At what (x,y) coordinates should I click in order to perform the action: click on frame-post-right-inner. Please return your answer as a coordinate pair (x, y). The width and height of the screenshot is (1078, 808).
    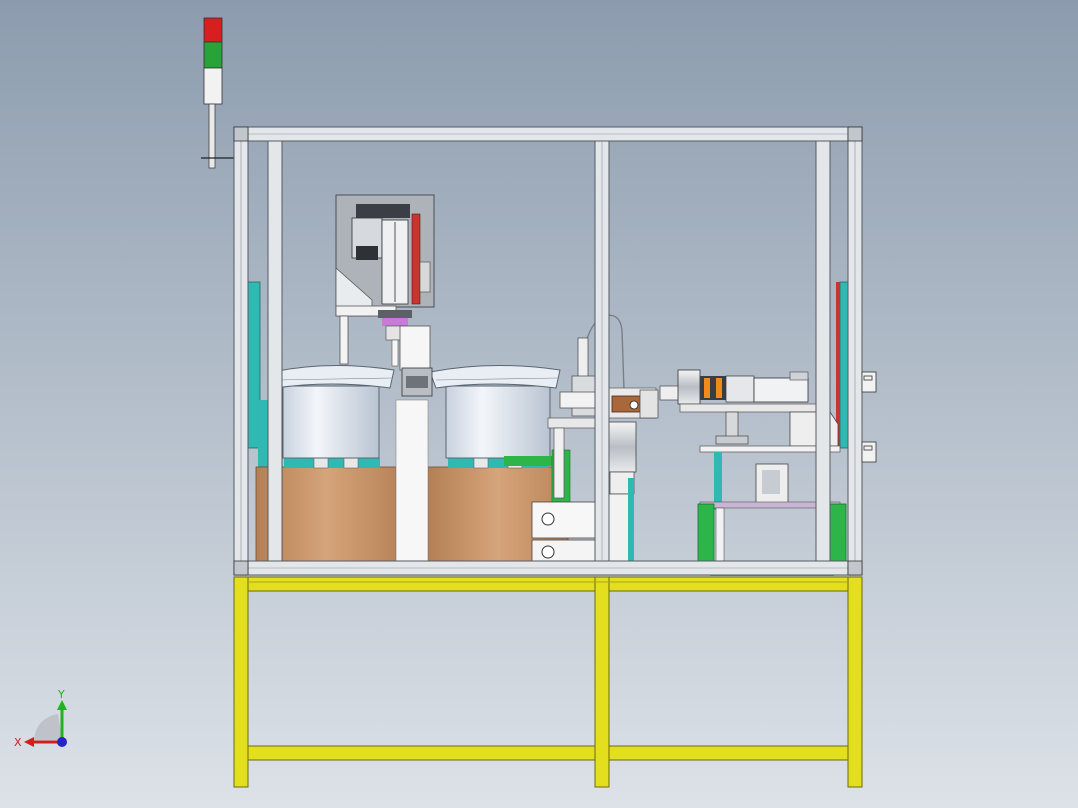
    Looking at the image, I should click on (823, 351).